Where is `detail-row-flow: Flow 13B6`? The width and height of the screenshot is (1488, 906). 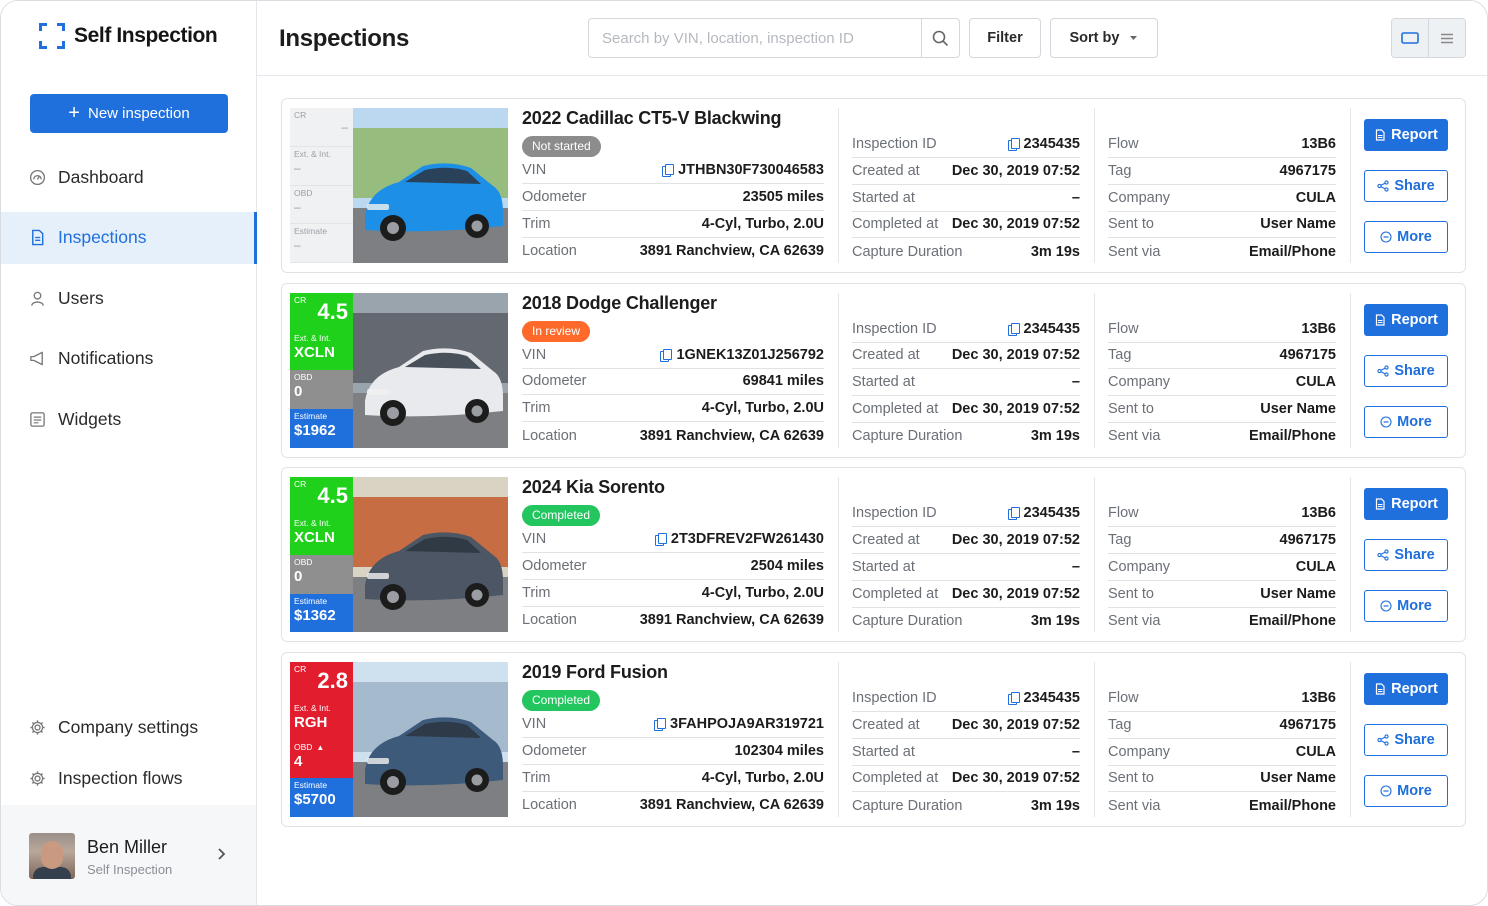
detail-row-flow: Flow 13B6 is located at coordinates (1222, 514).